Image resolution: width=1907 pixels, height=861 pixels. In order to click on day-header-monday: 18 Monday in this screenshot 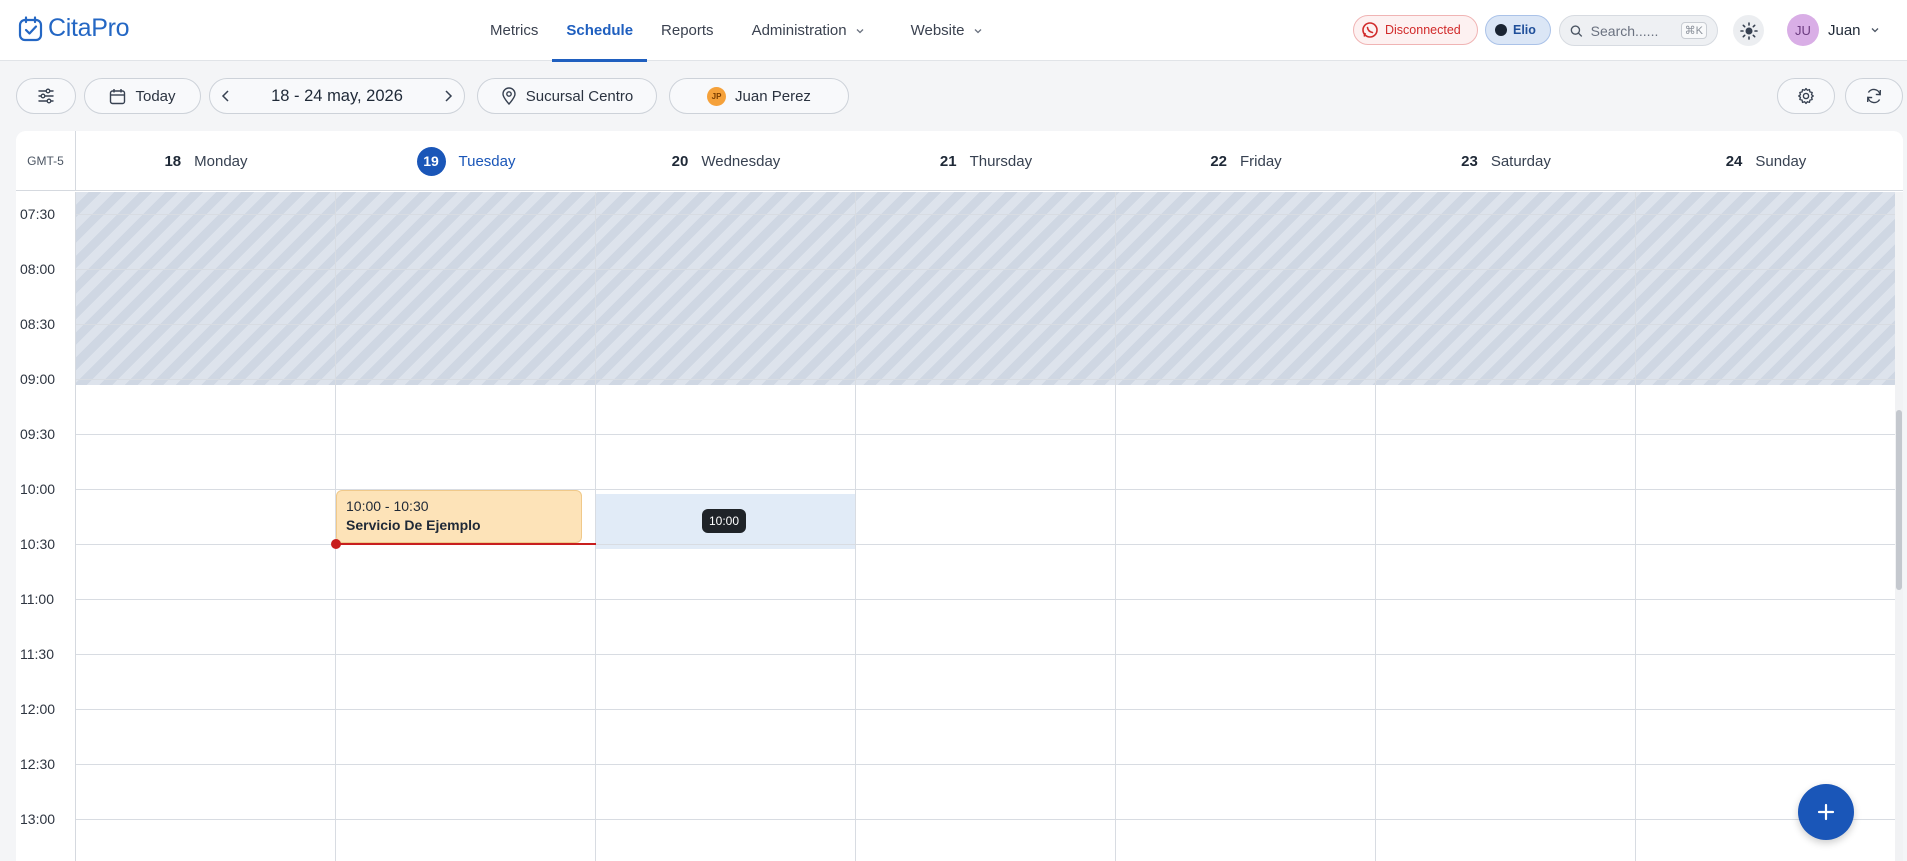, I will do `click(206, 161)`.